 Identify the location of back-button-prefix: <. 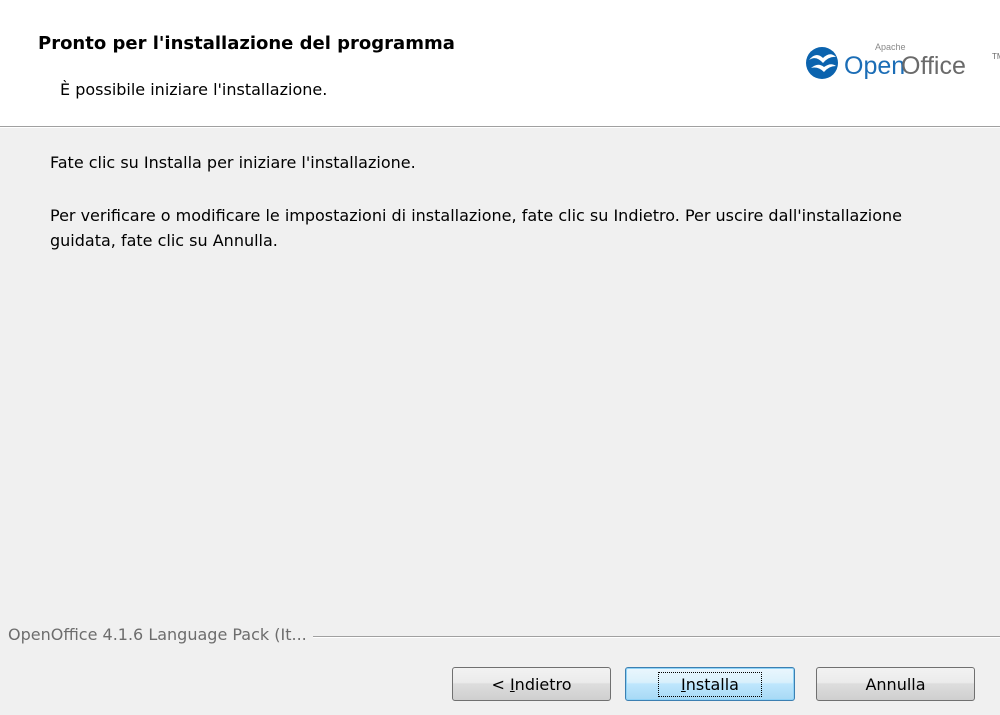
(500, 684).